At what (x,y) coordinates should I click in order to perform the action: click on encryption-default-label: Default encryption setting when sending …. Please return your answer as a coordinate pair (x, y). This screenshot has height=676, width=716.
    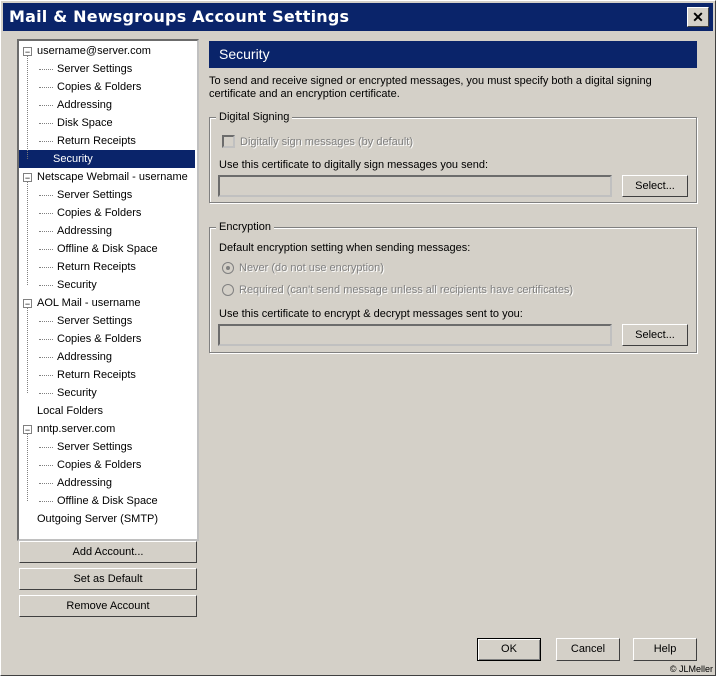
    Looking at the image, I should click on (345, 248).